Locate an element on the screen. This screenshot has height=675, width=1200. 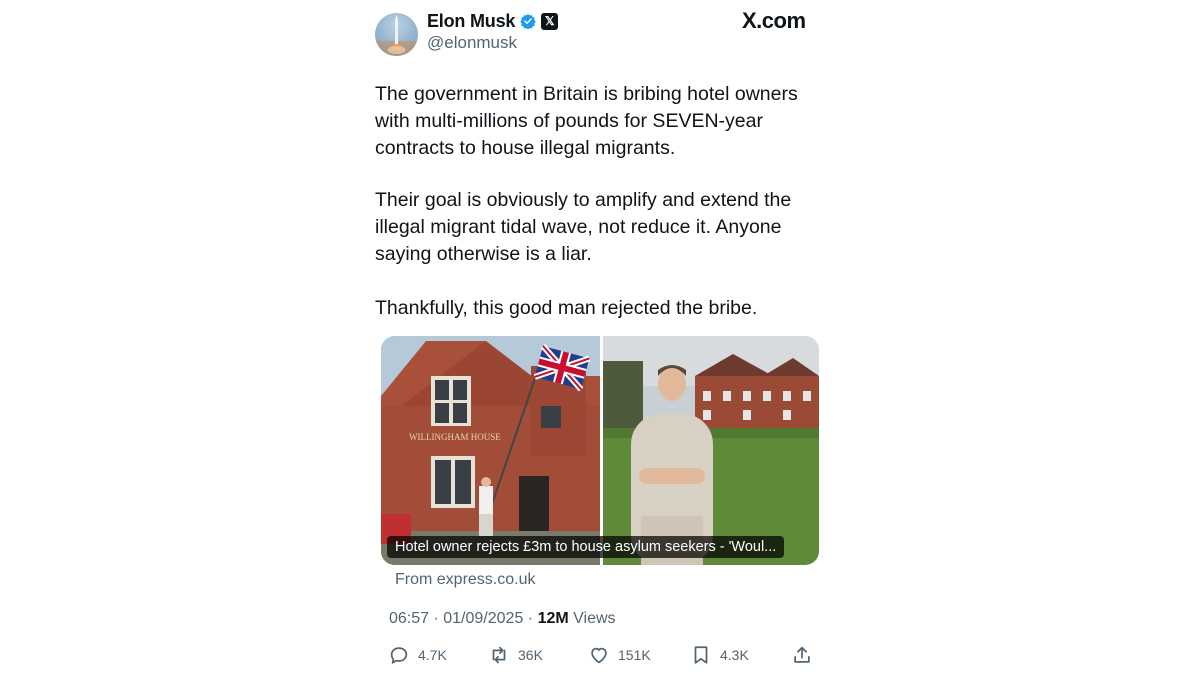
rocket-icon is located at coordinates (396, 35).